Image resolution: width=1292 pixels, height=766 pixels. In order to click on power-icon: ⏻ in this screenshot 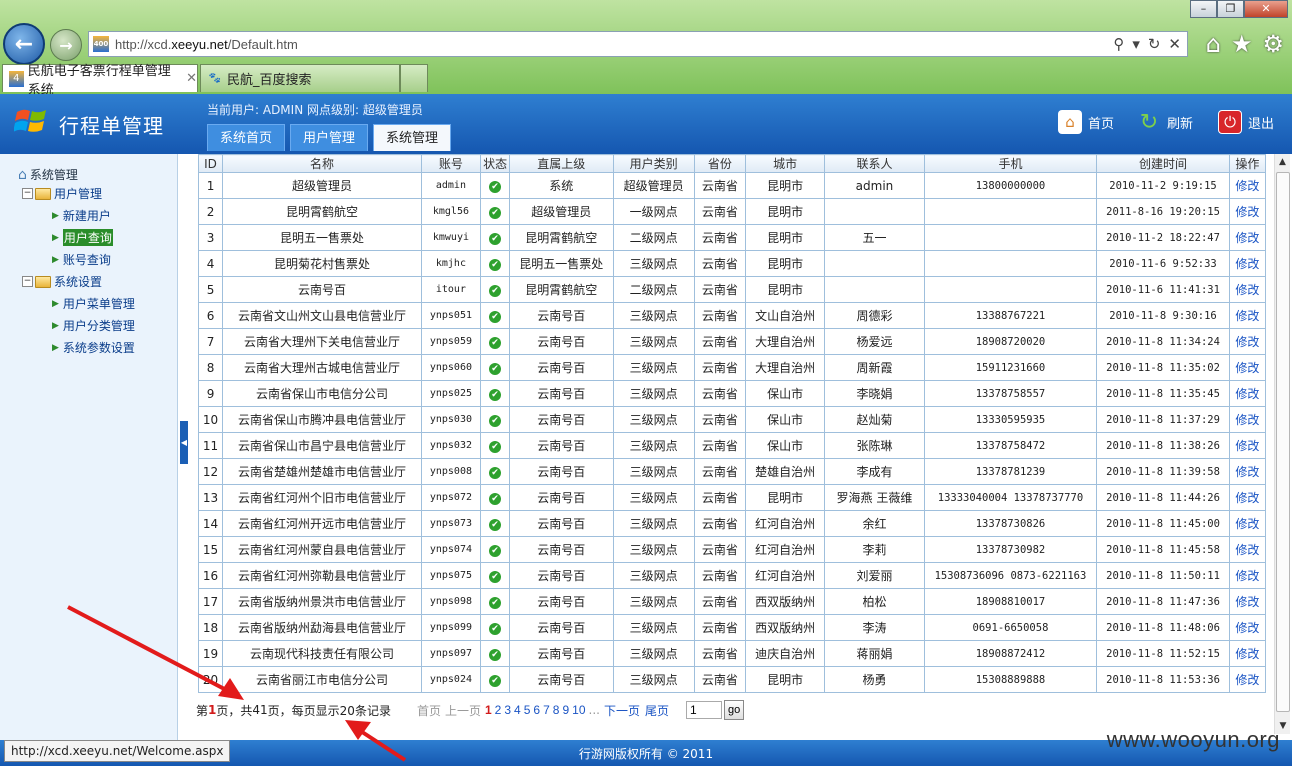, I will do `click(1230, 122)`.